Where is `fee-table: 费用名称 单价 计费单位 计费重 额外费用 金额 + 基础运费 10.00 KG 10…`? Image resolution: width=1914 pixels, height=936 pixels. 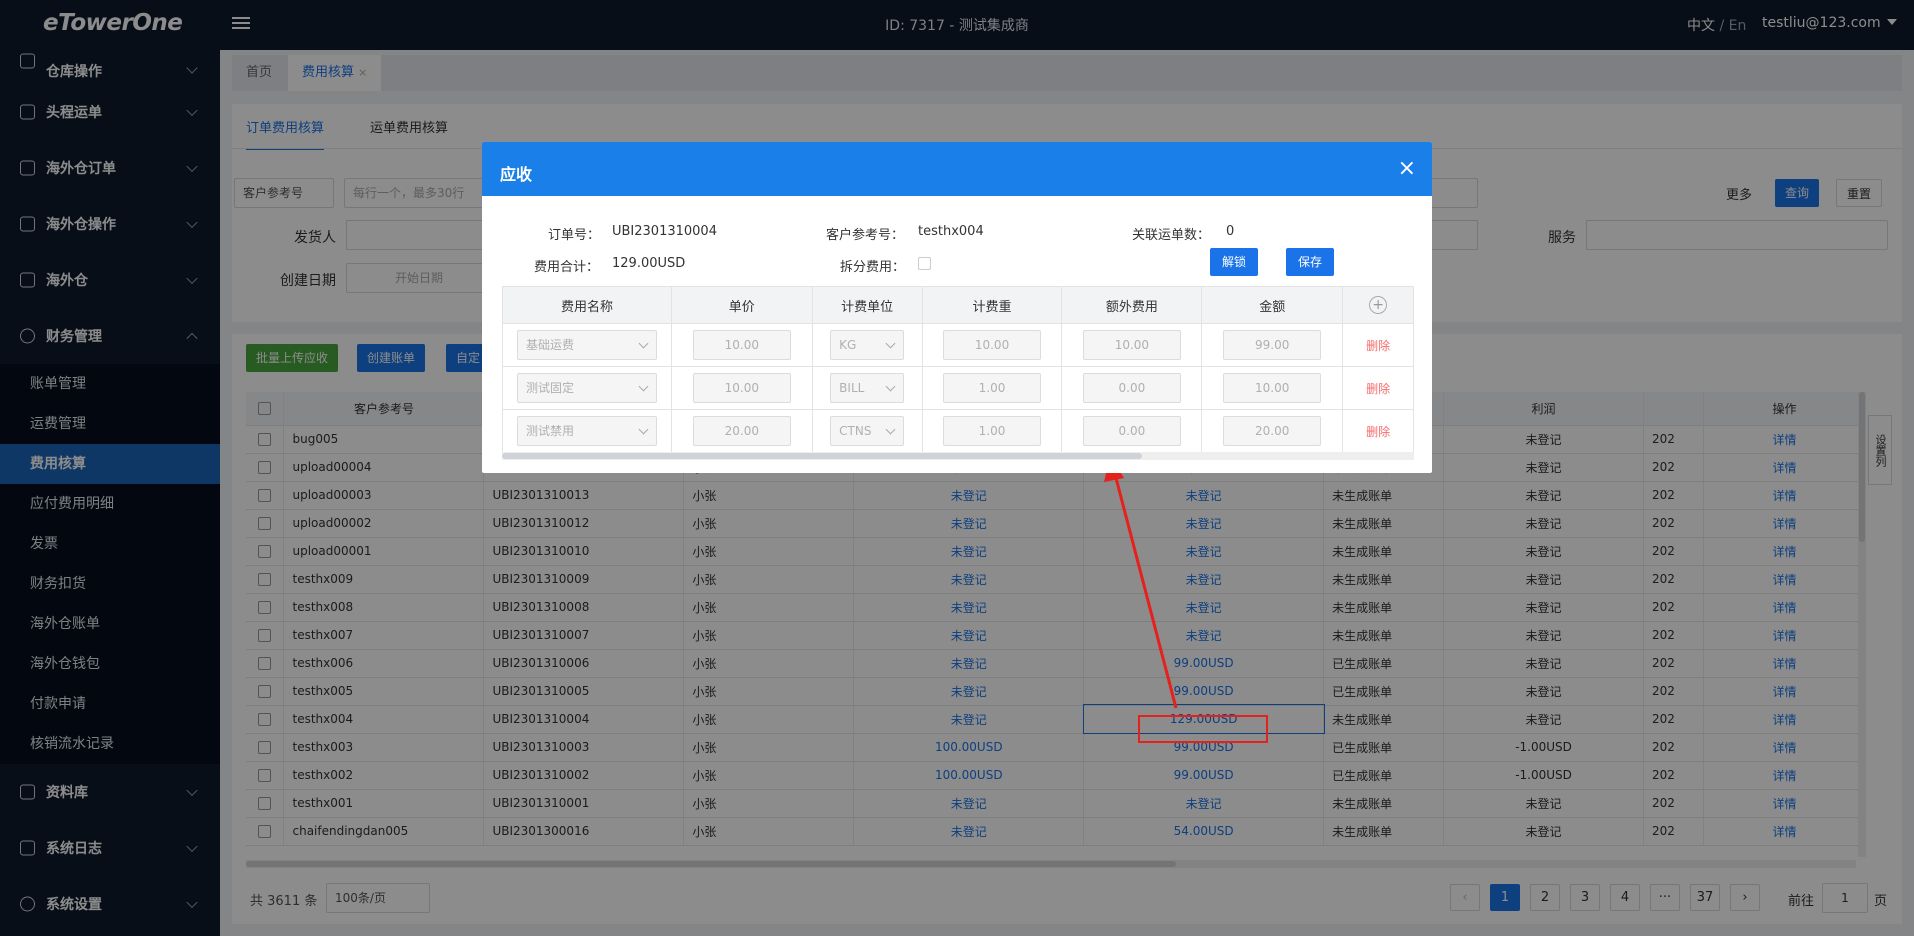
fee-table: 费用名称 单价 计费单位 计费重 额外费用 金额 + 基础运费 10.00 KG 10… is located at coordinates (958, 369).